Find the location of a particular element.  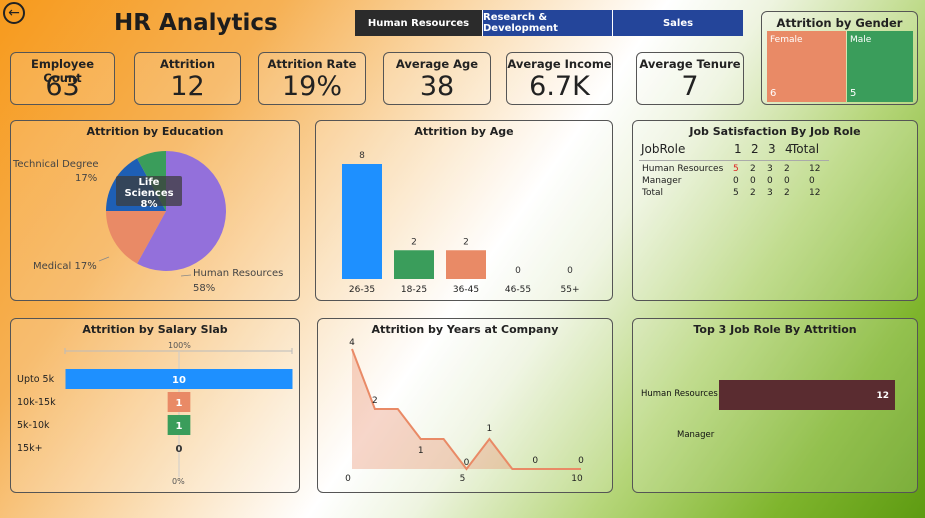

years-tick-label: 10 is located at coordinates (577, 479).